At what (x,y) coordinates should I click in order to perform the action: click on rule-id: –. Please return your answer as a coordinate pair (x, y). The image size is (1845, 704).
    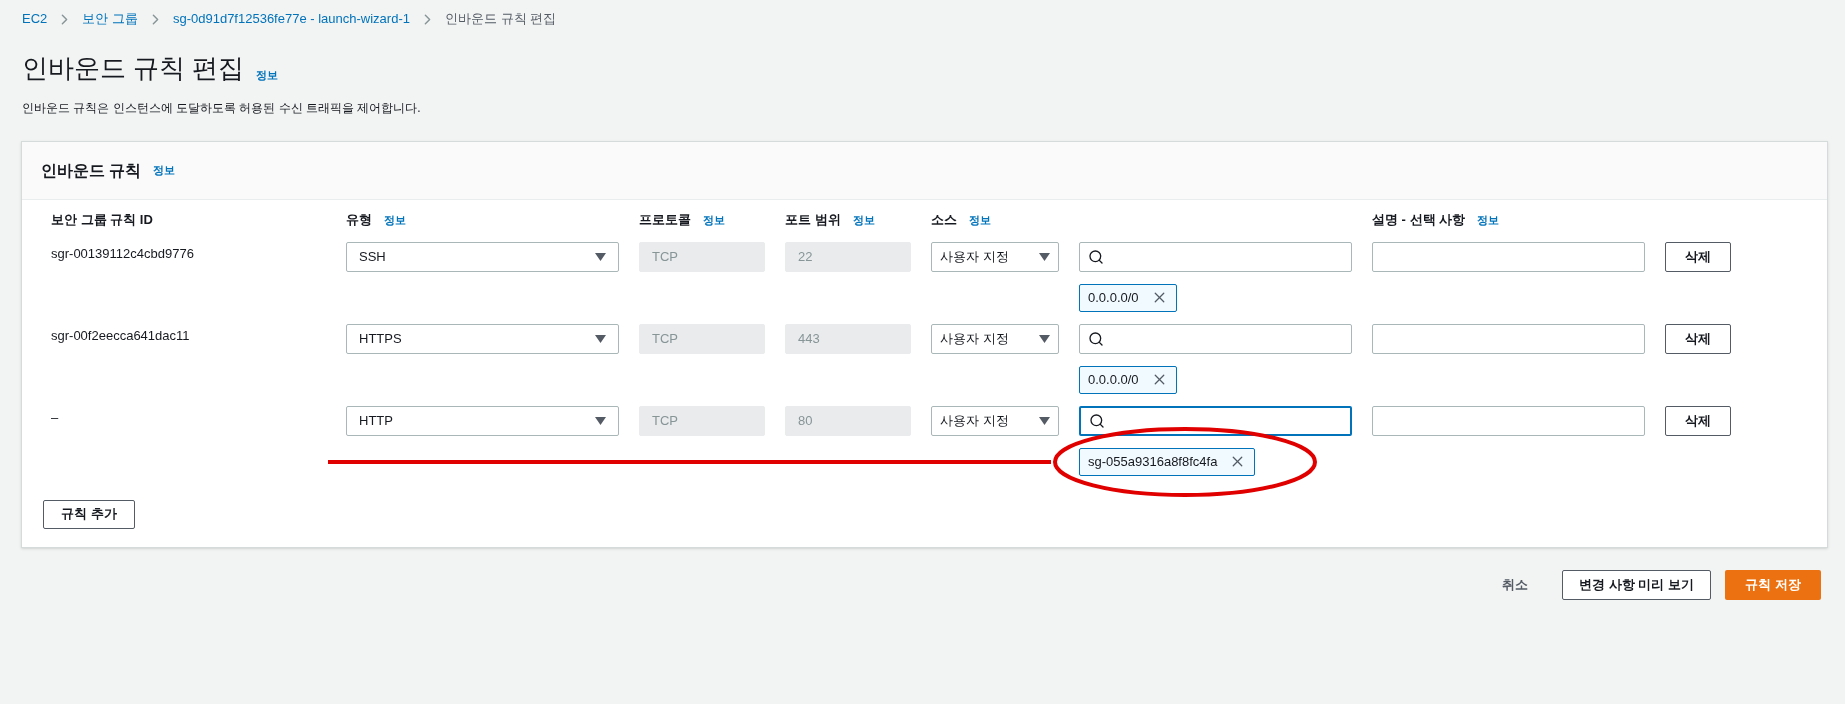
    Looking at the image, I should click on (55, 417).